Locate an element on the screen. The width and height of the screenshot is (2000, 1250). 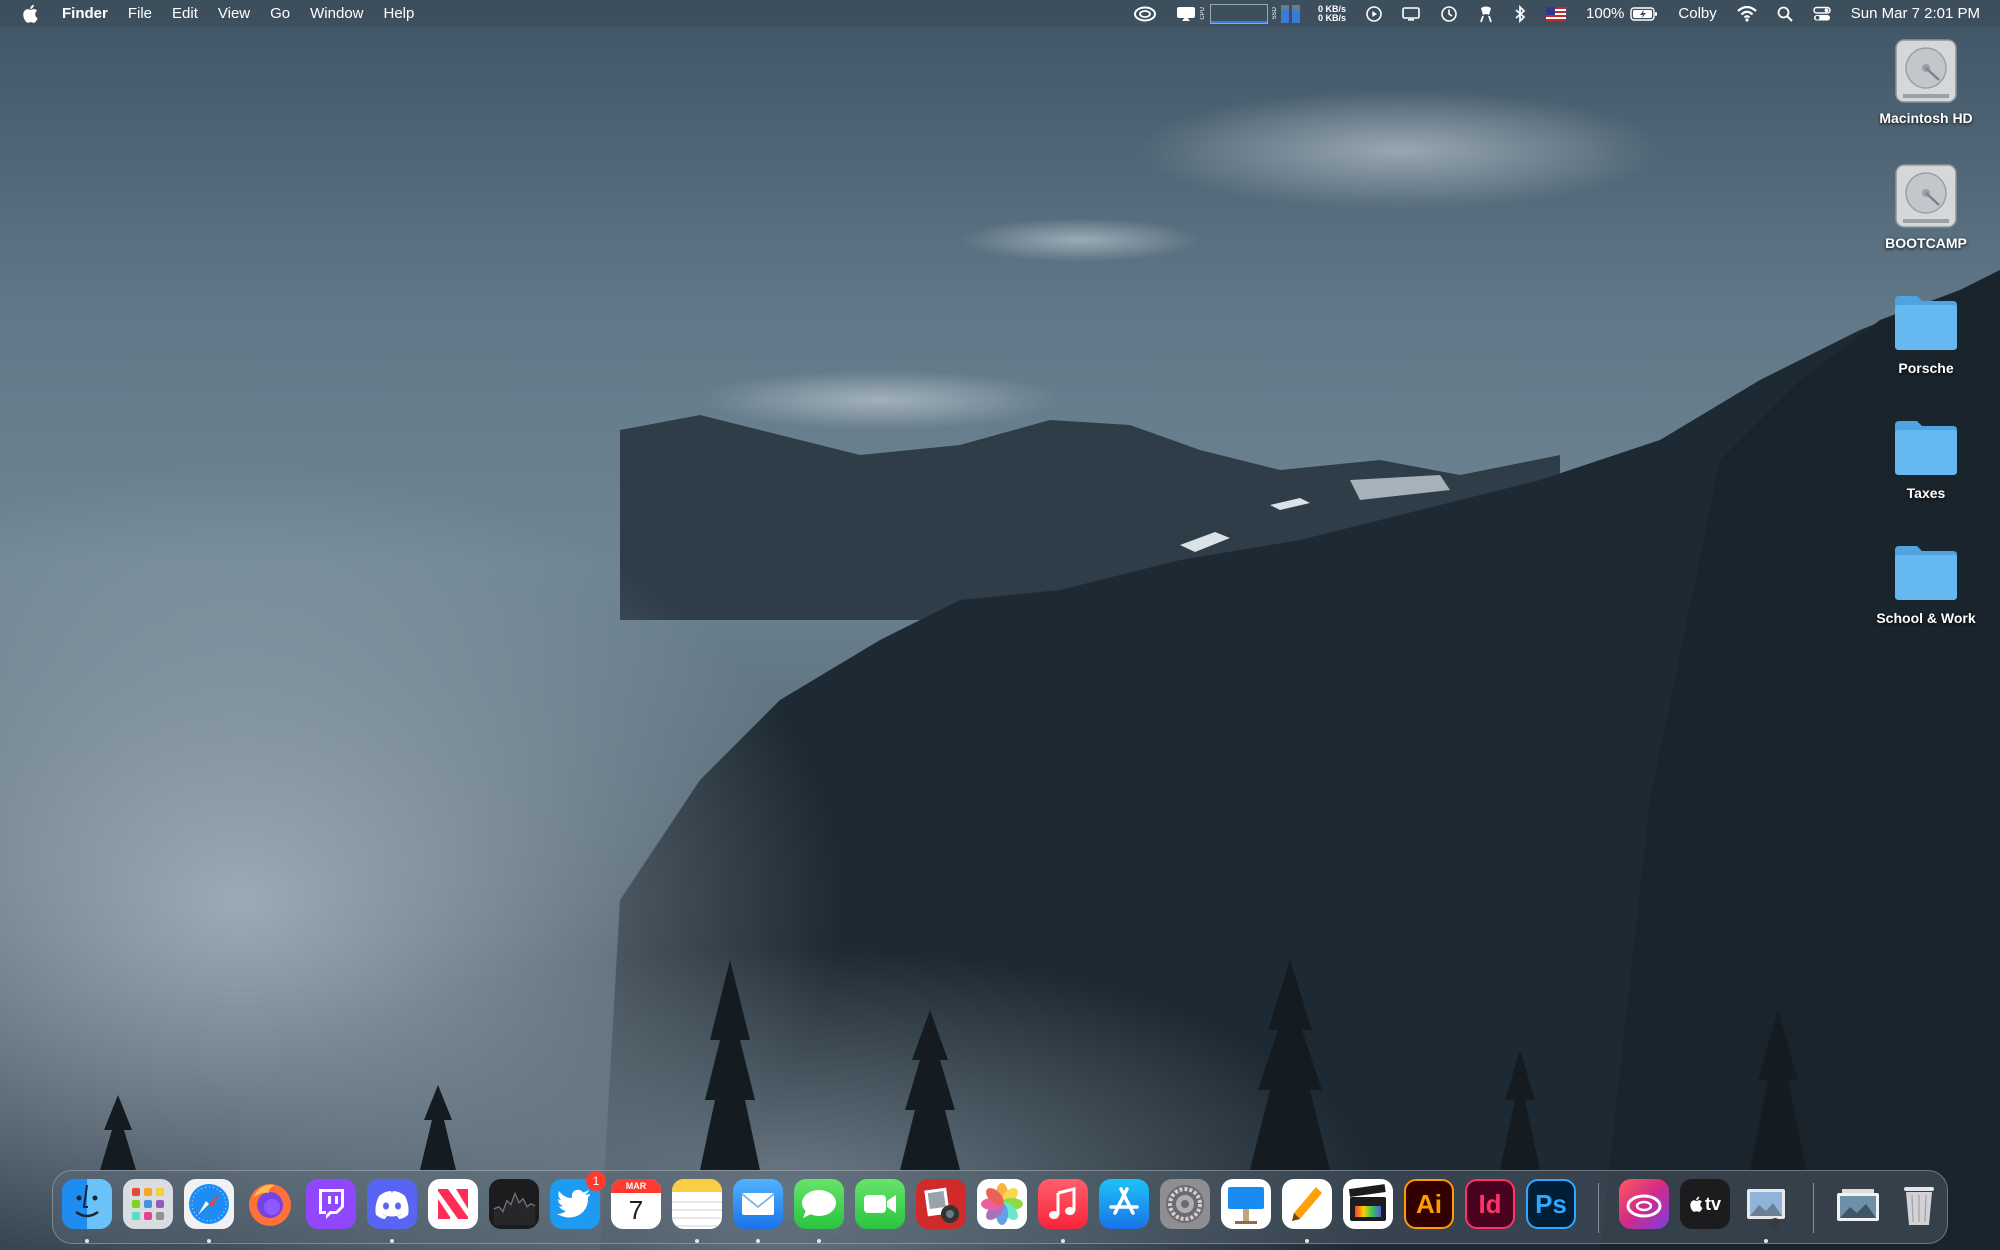
dock-app-finder is located at coordinates (87, 1211).